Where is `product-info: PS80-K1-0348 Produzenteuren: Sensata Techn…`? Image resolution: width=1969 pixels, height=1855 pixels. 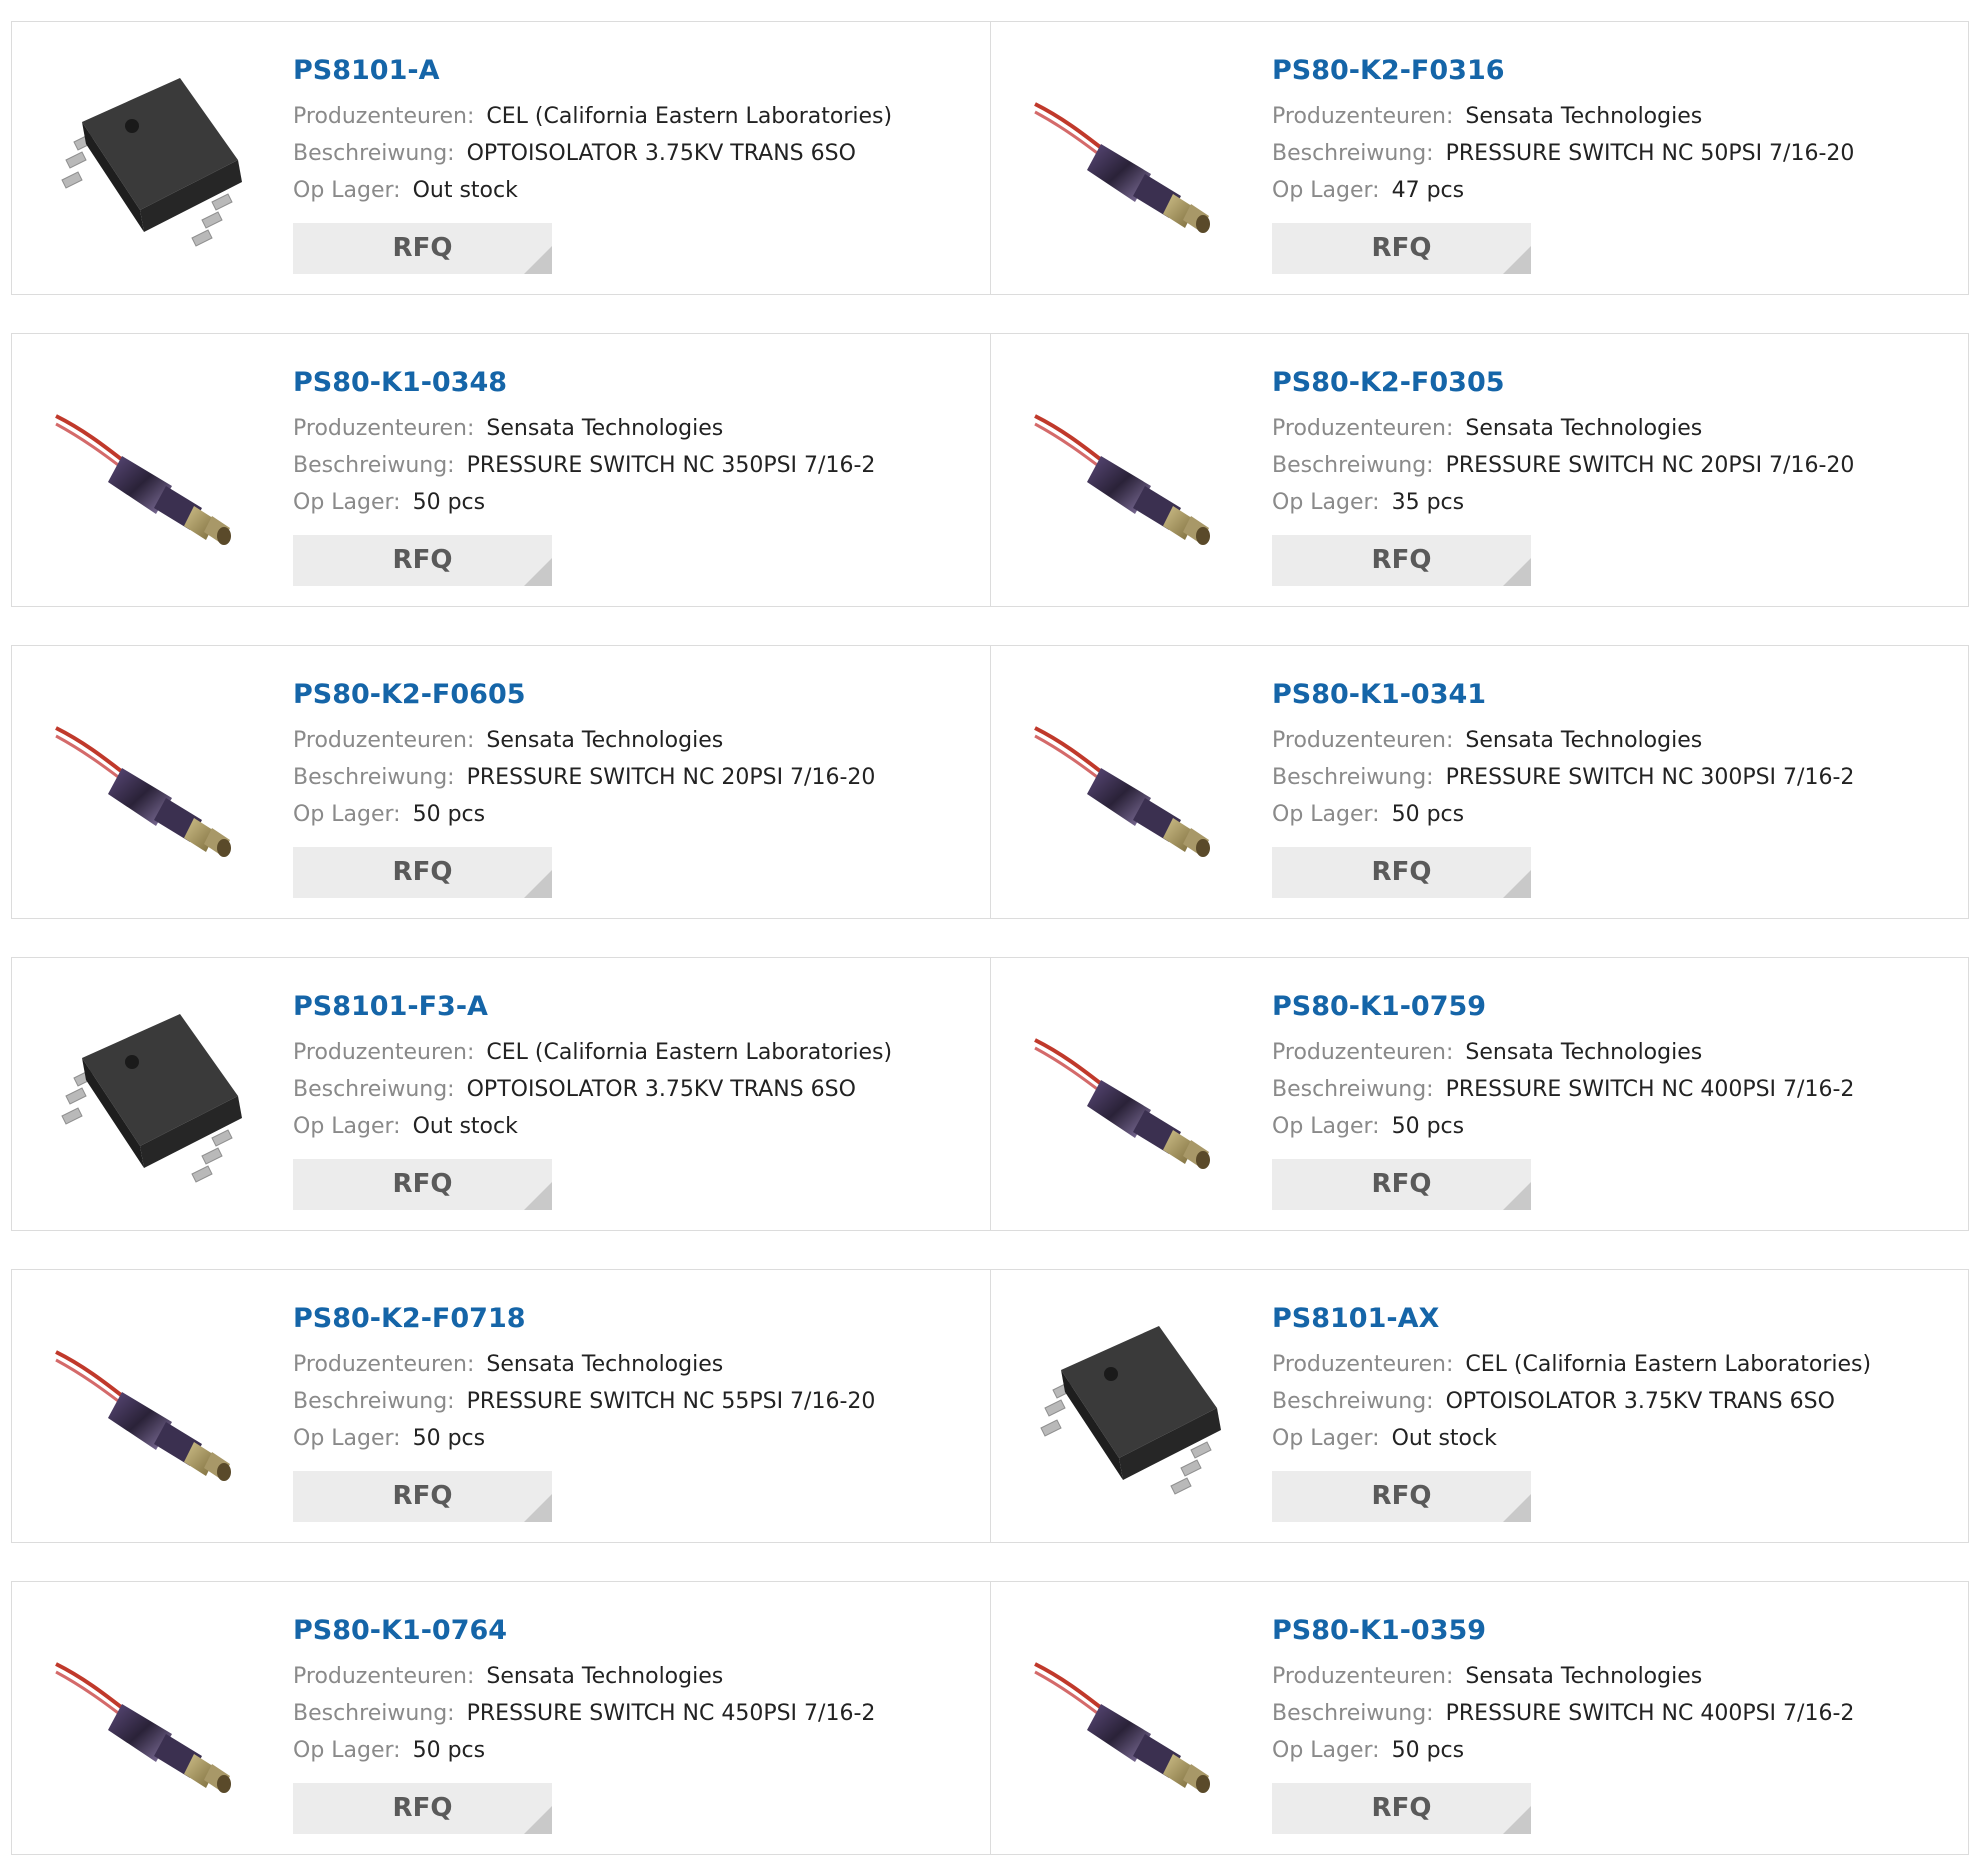 product-info: PS80-K1-0348 Produzenteuren: Sensata Techn… is located at coordinates (584, 443).